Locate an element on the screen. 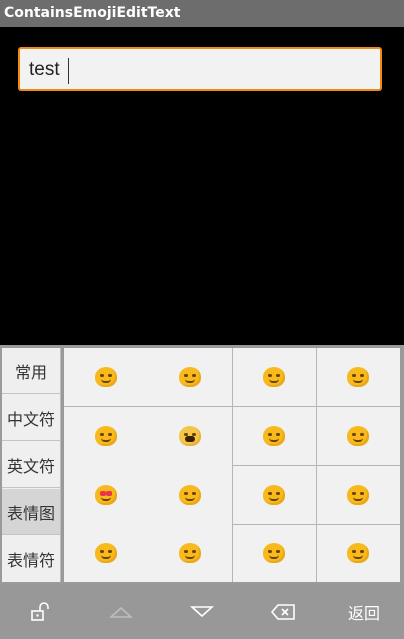 This screenshot has width=404, height=639. persevering-face-icon is located at coordinates (358, 553).